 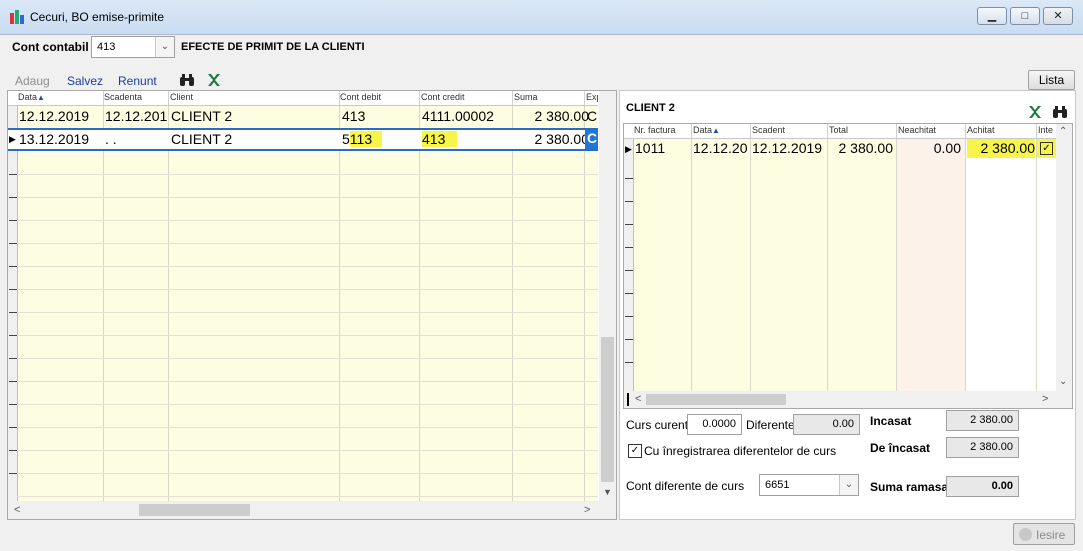 What do you see at coordinates (353, 116) in the screenshot?
I see `cell-cont-debit: 413` at bounding box center [353, 116].